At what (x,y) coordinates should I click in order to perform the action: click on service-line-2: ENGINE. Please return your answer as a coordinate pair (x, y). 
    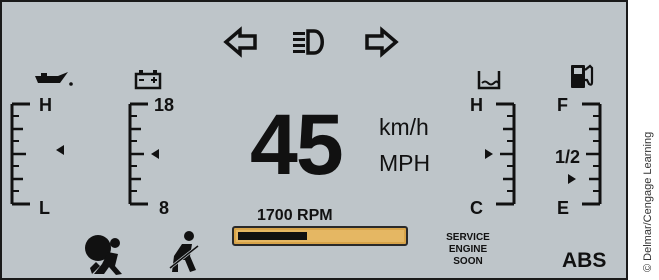
    Looking at the image, I should click on (468, 249).